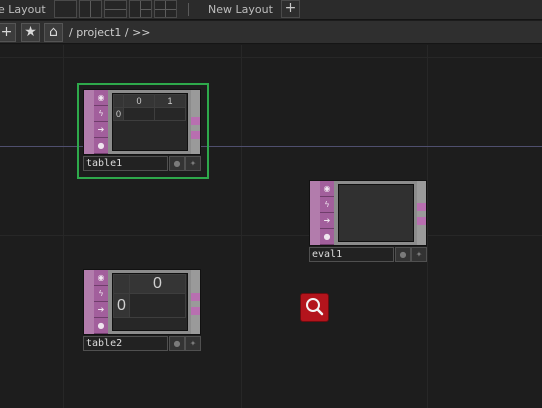  I want to click on new-layout-label: New Layout, so click(240, 9).